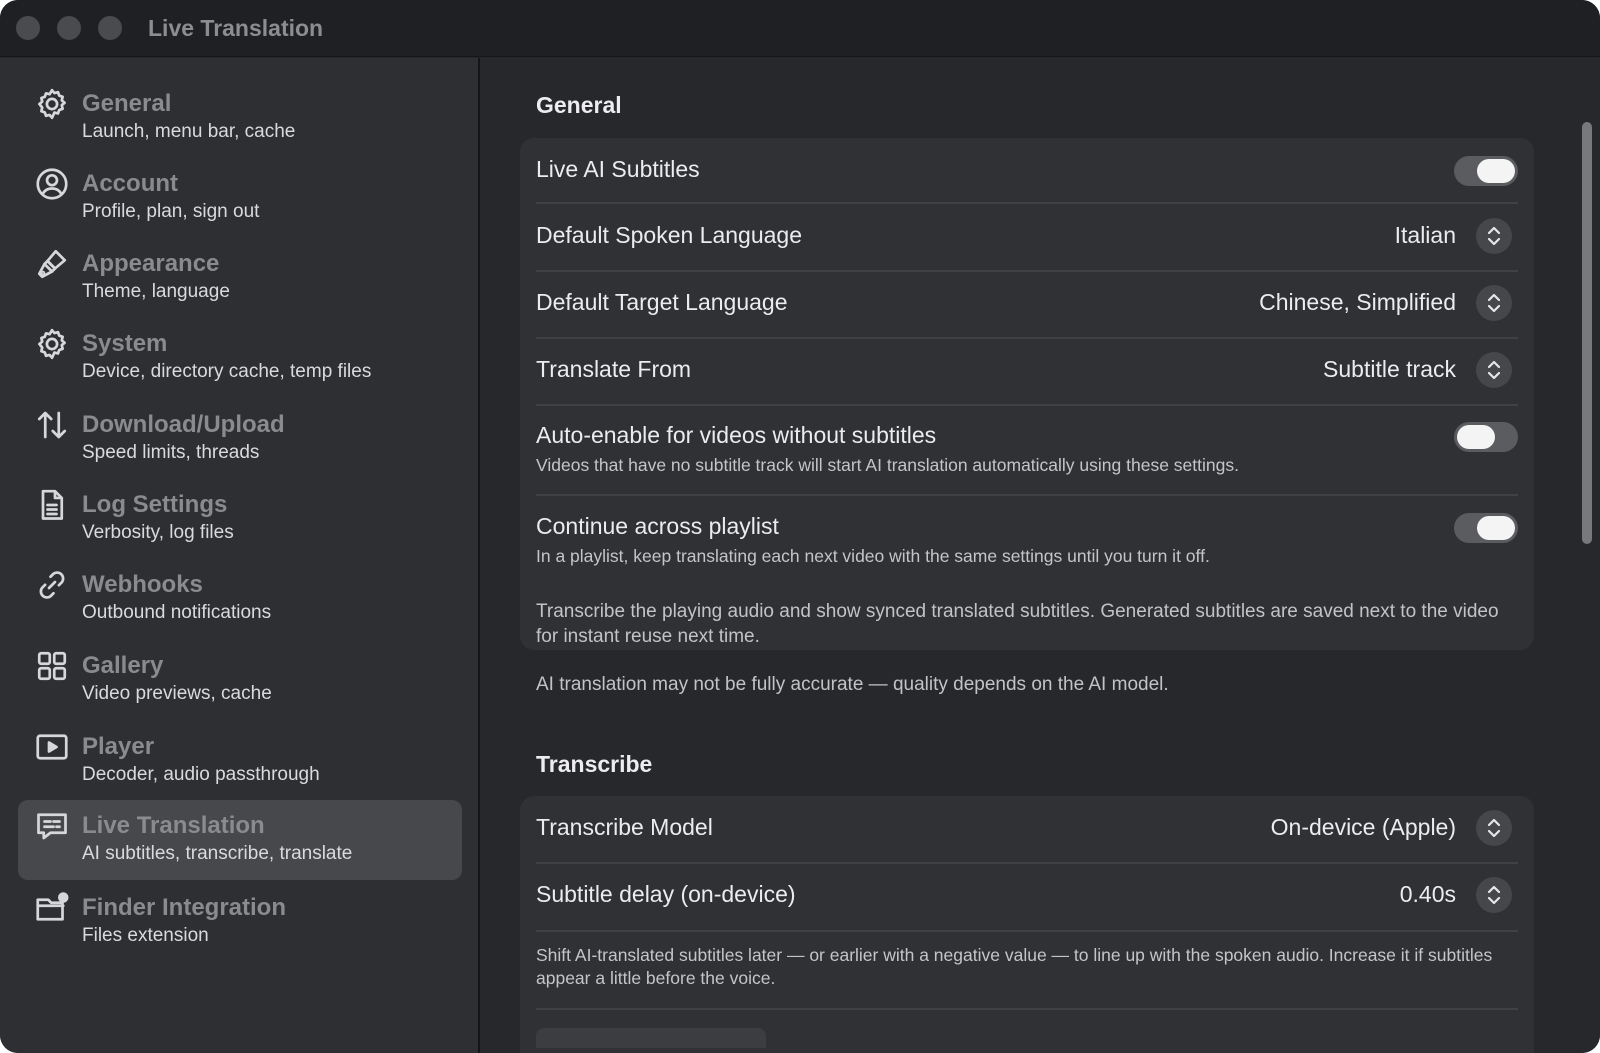  Describe the element at coordinates (240, 680) in the screenshot. I see `sidebar-item-gallery: Gallery Video previews, cache` at that location.